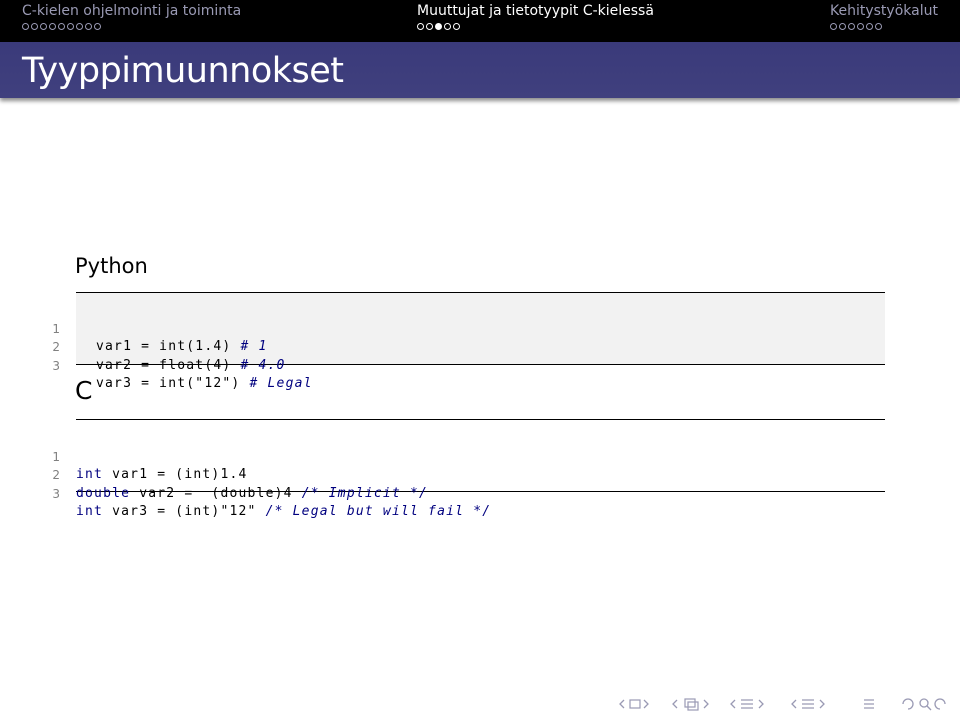  What do you see at coordinates (468, 346) in the screenshot?
I see `code-line: 2 var2 = float(4) # 4.0` at bounding box center [468, 346].